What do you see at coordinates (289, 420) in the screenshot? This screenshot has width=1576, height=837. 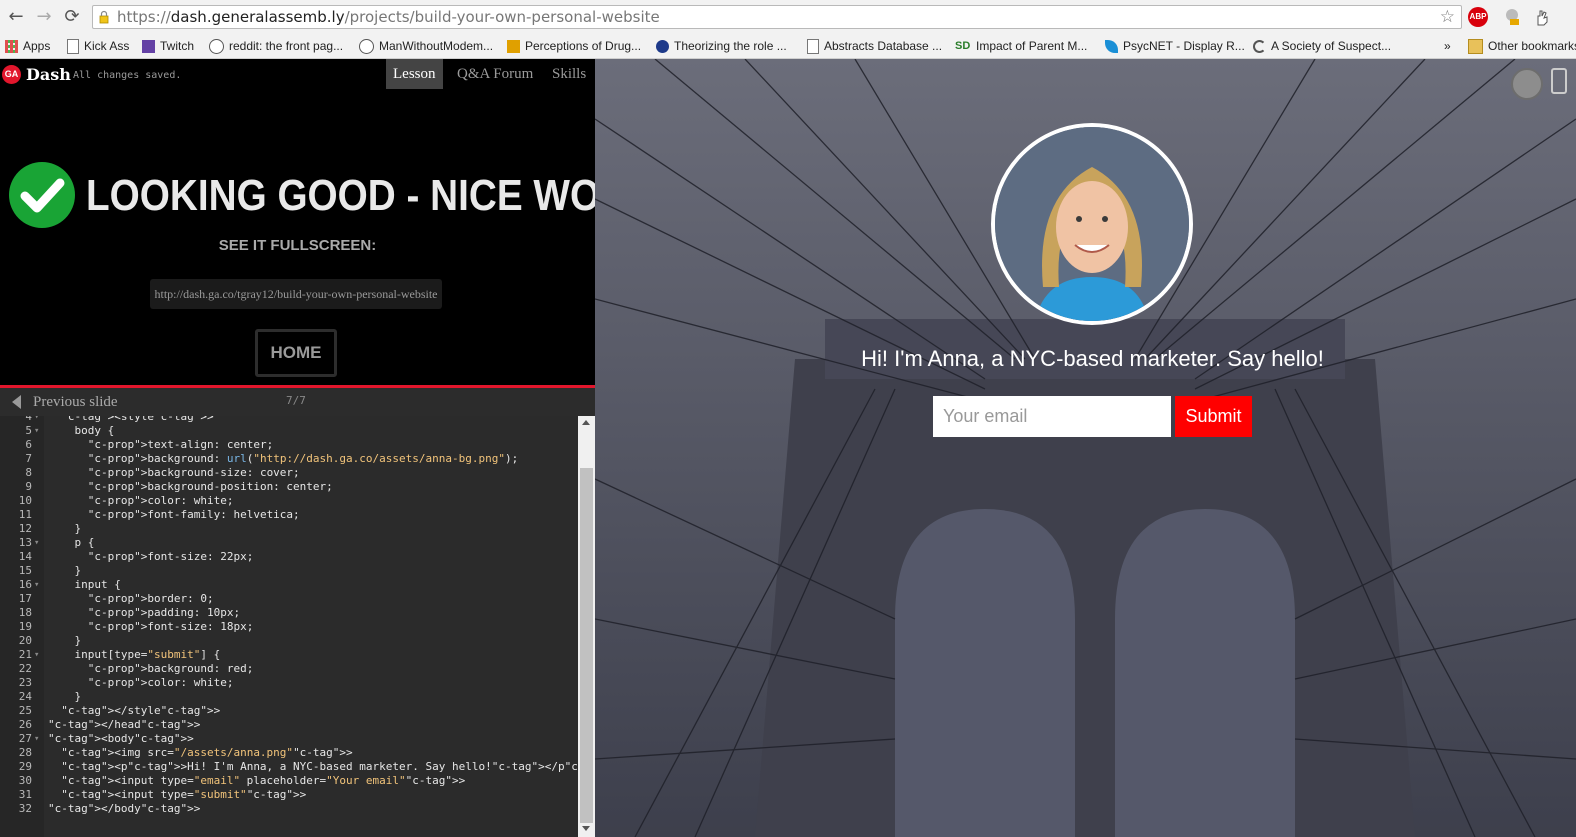 I see `code-line: 4 ▾ "c-tag"><style"c-tag">>` at bounding box center [289, 420].